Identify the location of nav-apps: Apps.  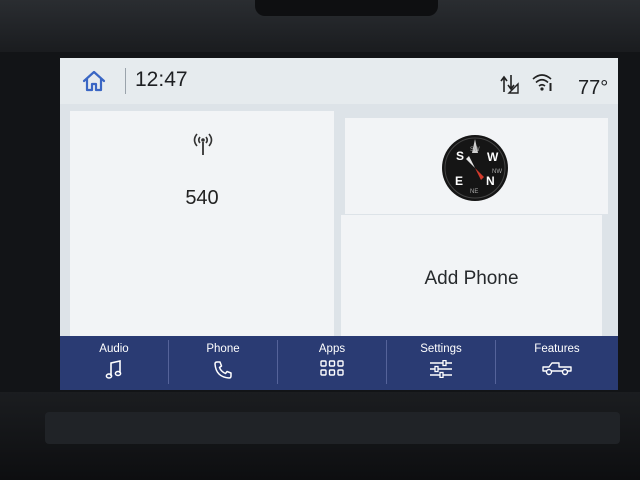
(332, 363).